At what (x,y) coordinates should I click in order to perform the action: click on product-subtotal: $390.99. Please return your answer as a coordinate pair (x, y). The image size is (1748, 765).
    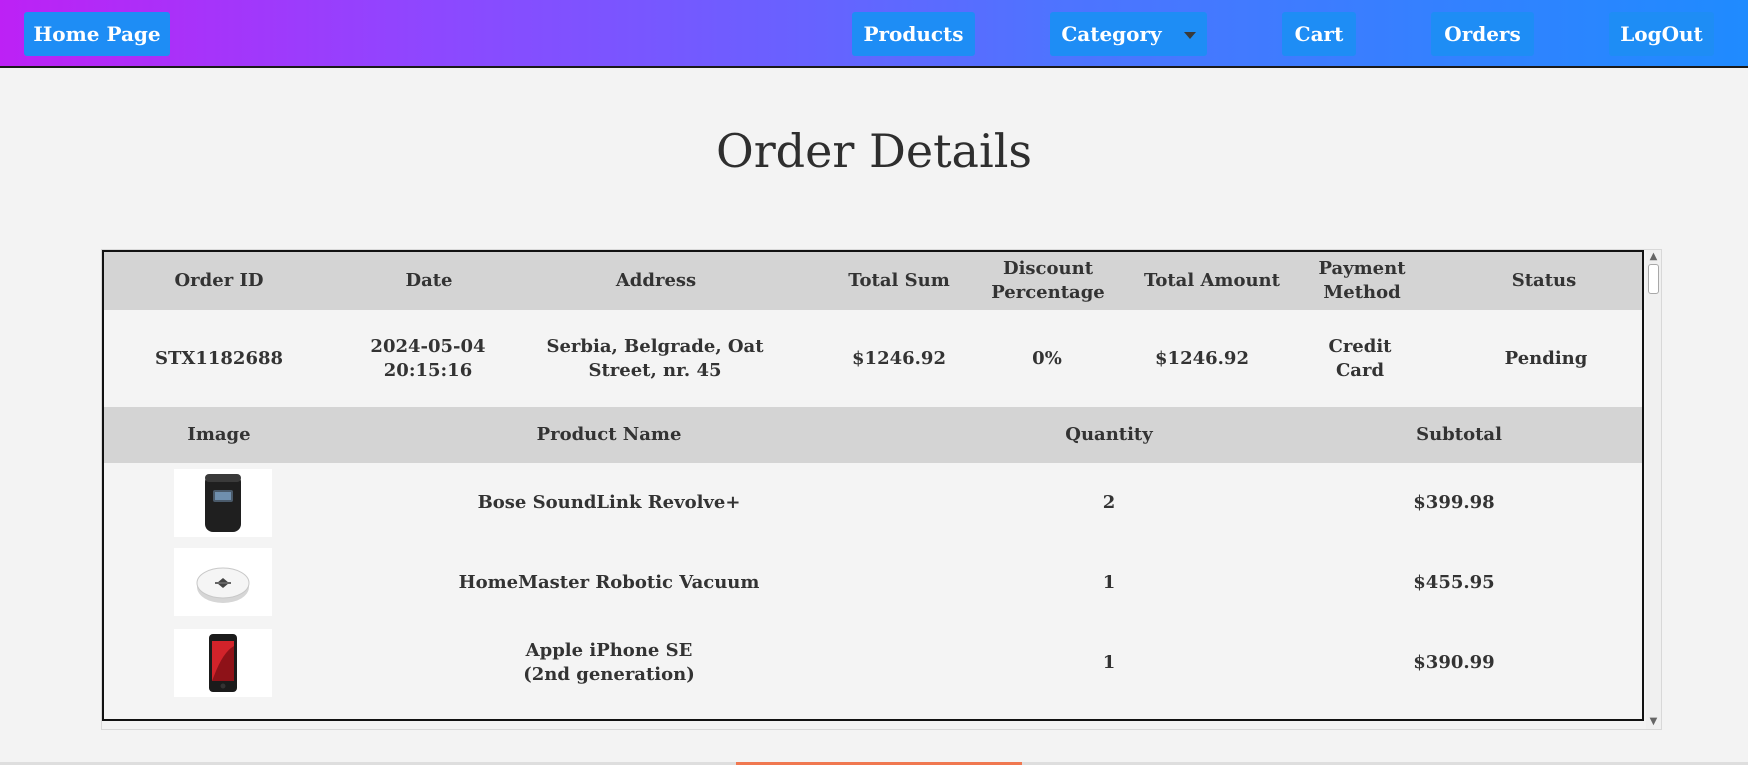
    Looking at the image, I should click on (1454, 662).